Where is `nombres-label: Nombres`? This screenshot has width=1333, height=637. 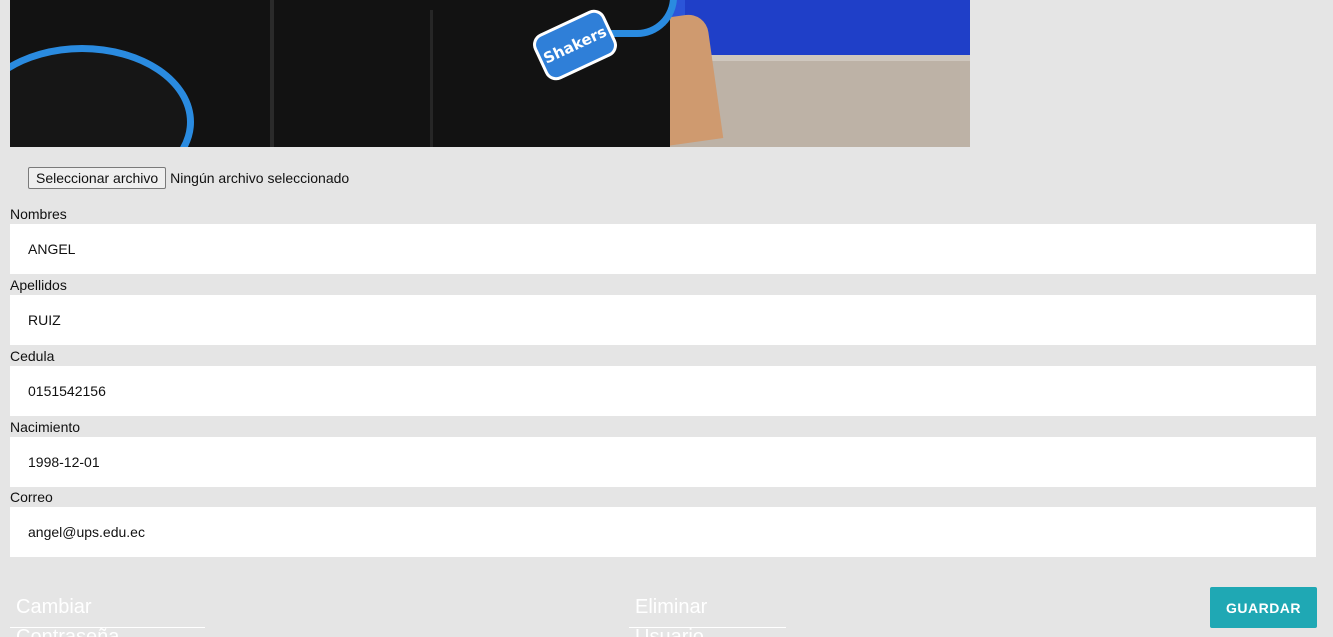
nombres-label: Nombres is located at coordinates (38, 214).